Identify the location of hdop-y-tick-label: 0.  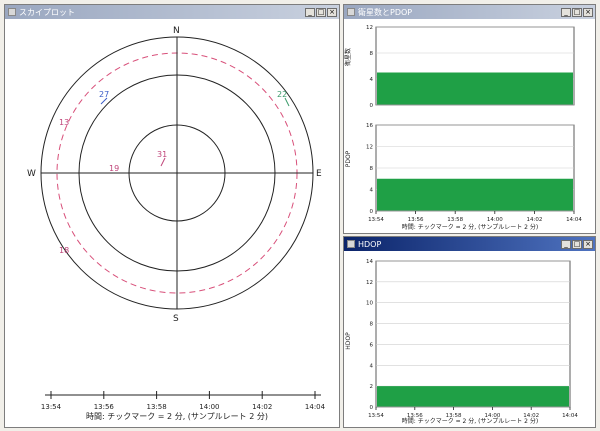
(372, 408).